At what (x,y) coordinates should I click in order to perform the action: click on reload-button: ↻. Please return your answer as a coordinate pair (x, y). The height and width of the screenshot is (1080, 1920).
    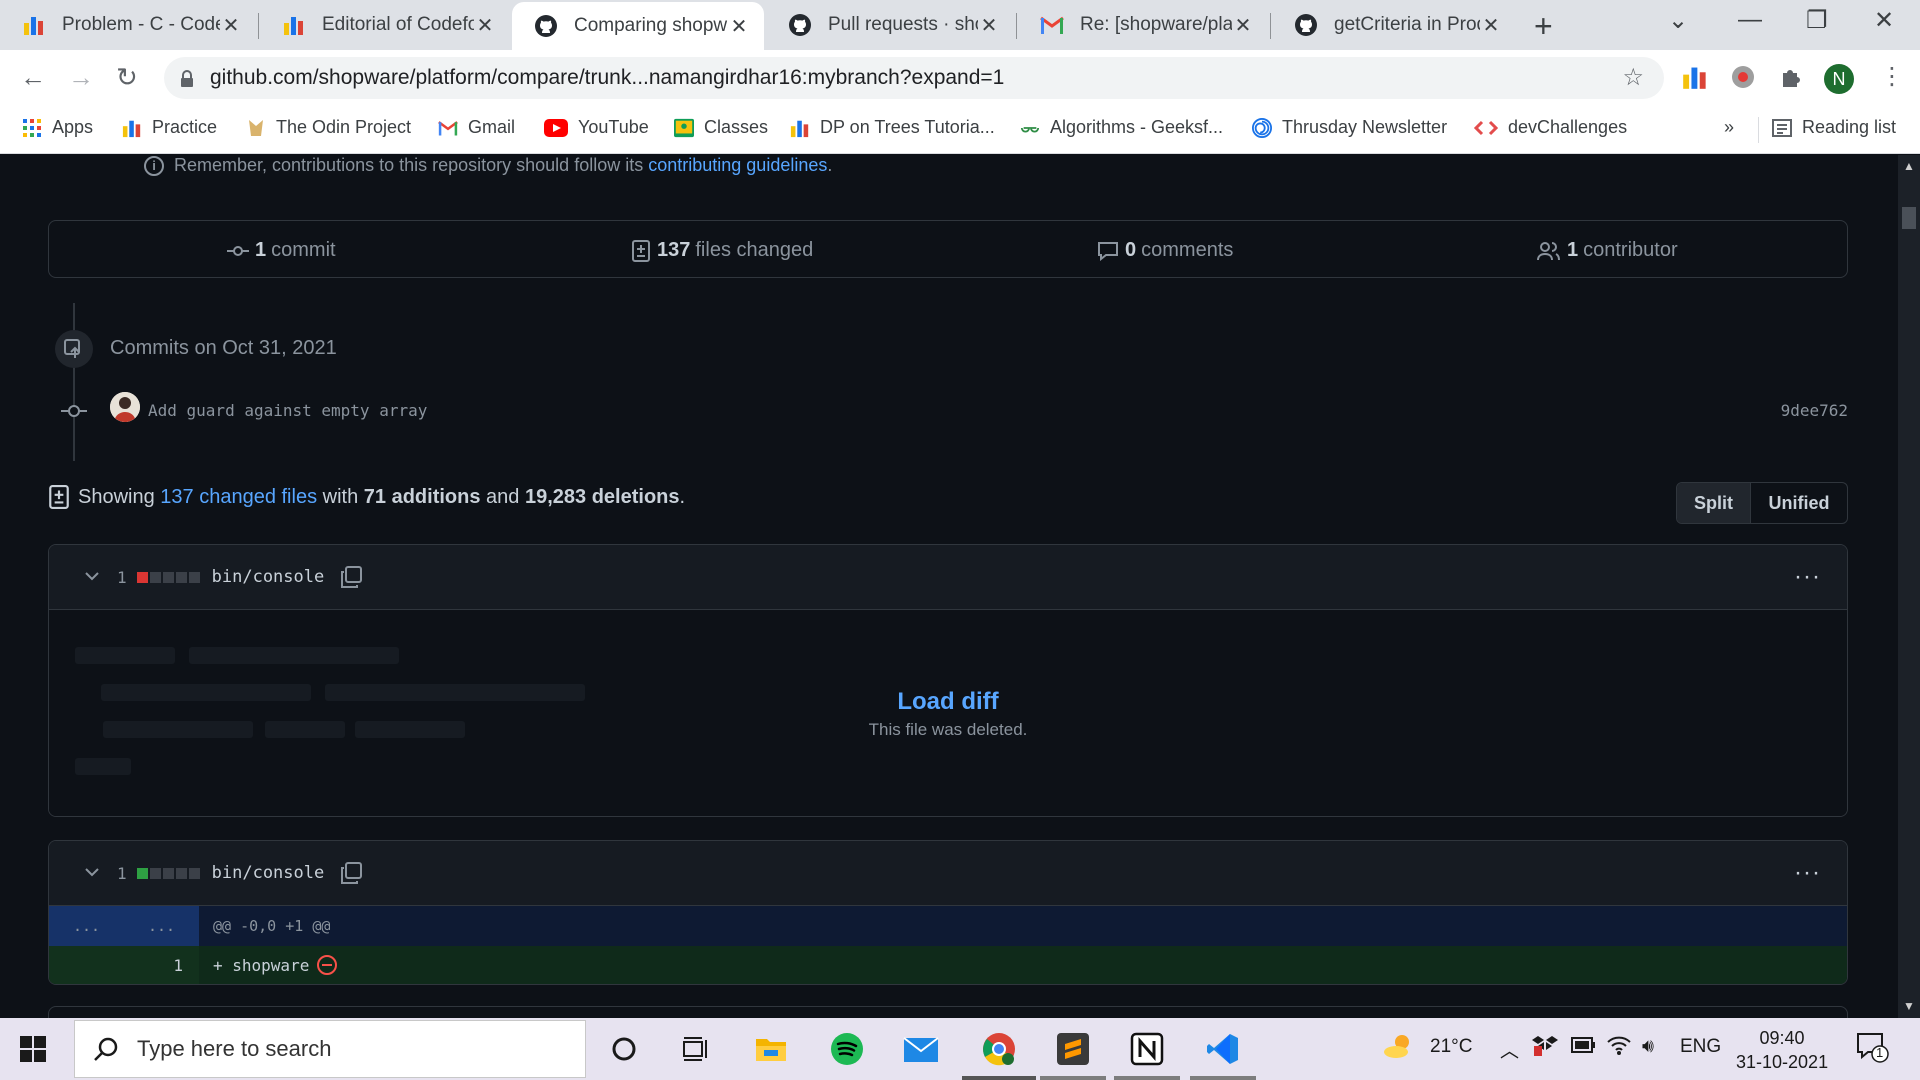
    Looking at the image, I should click on (127, 77).